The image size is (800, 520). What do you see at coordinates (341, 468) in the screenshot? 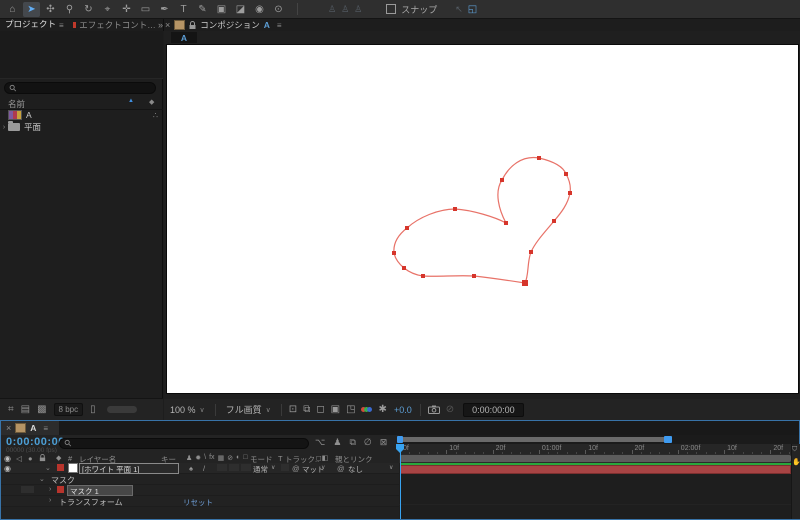
I see `parent-pickwhip-icon: @` at bounding box center [341, 468].